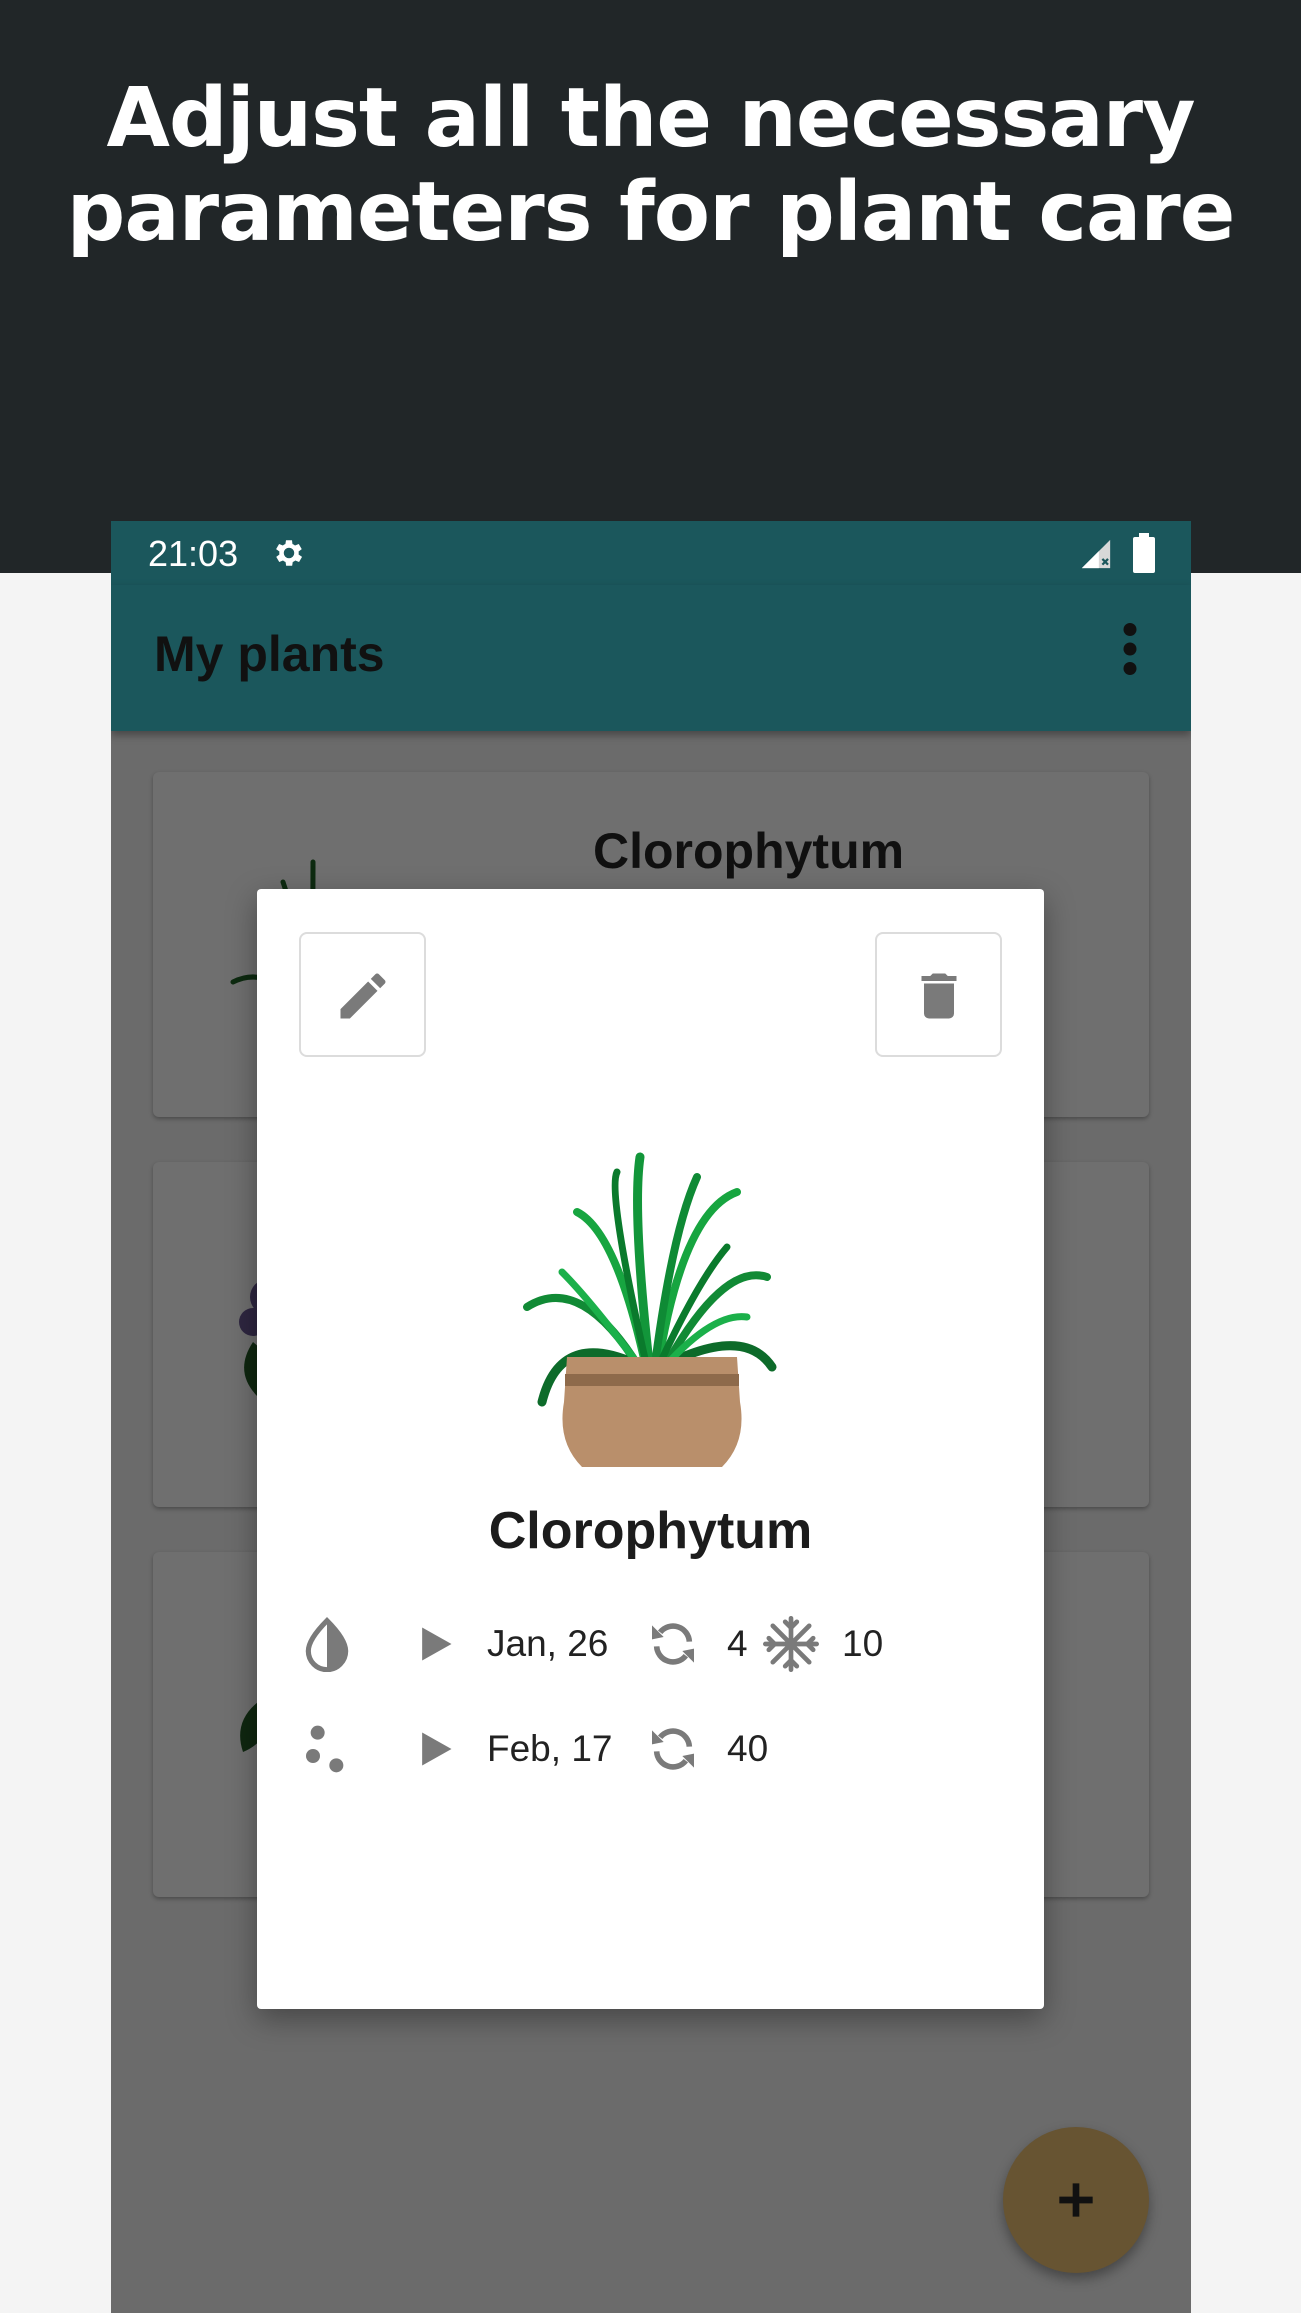 The height and width of the screenshot is (2313, 1301). I want to click on pencil-icon, so click(363, 996).